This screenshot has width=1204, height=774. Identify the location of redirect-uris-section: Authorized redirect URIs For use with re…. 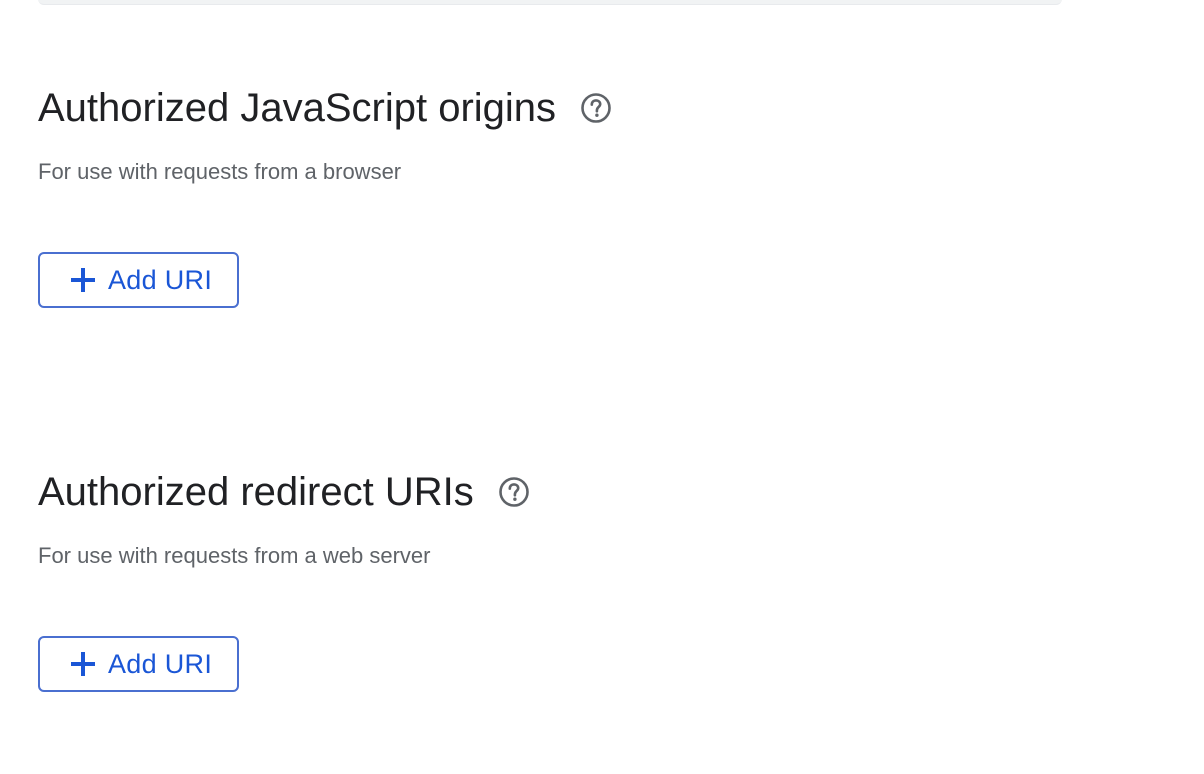
(284, 580).